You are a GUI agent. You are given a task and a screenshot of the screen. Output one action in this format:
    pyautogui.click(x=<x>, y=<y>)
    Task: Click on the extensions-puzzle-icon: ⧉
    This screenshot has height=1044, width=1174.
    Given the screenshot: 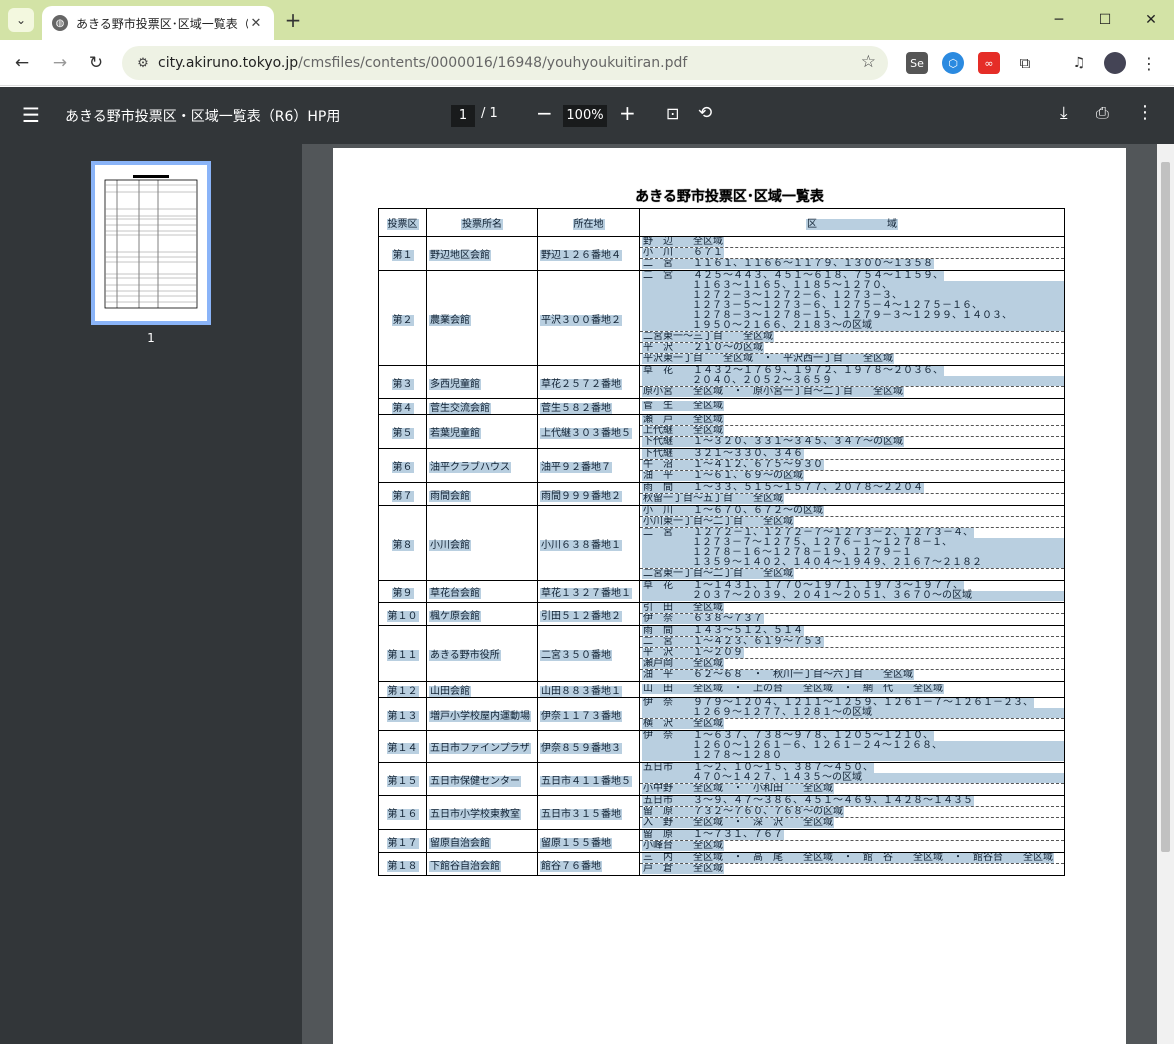 What is the action you would take?
    pyautogui.click(x=1025, y=63)
    